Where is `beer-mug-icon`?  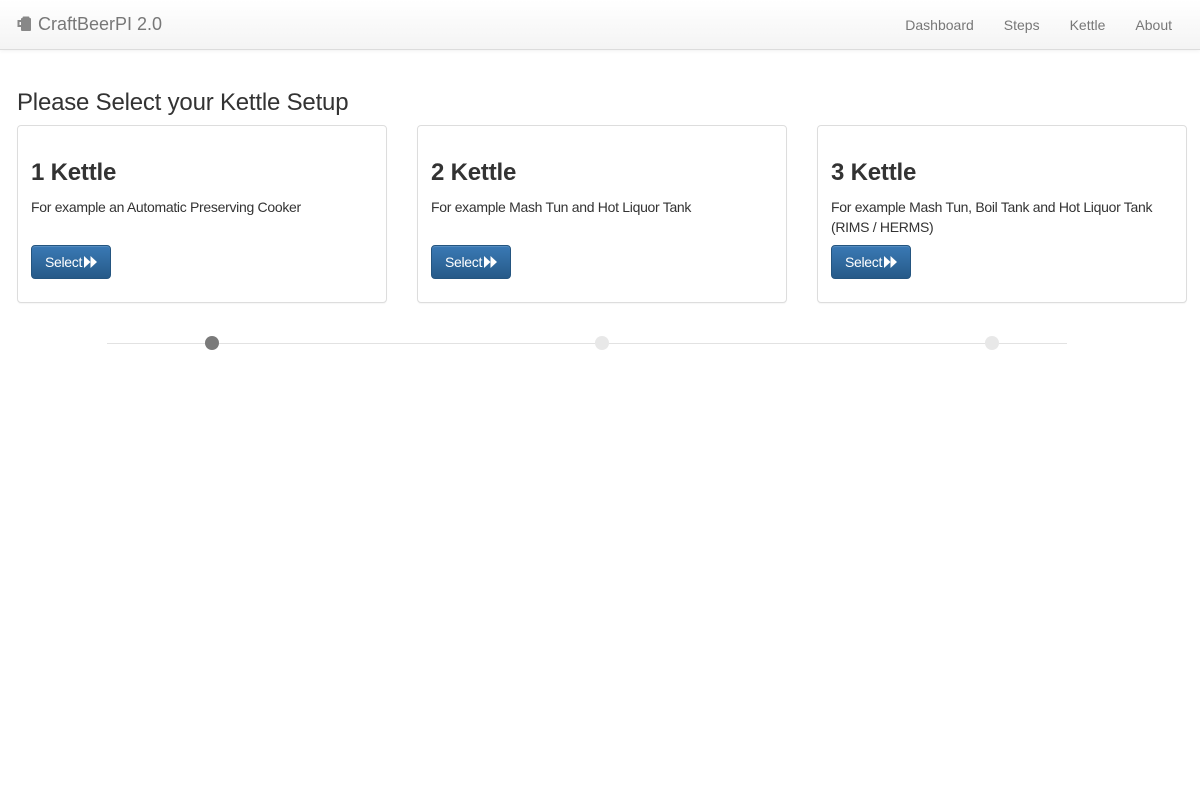
beer-mug-icon is located at coordinates (24, 23).